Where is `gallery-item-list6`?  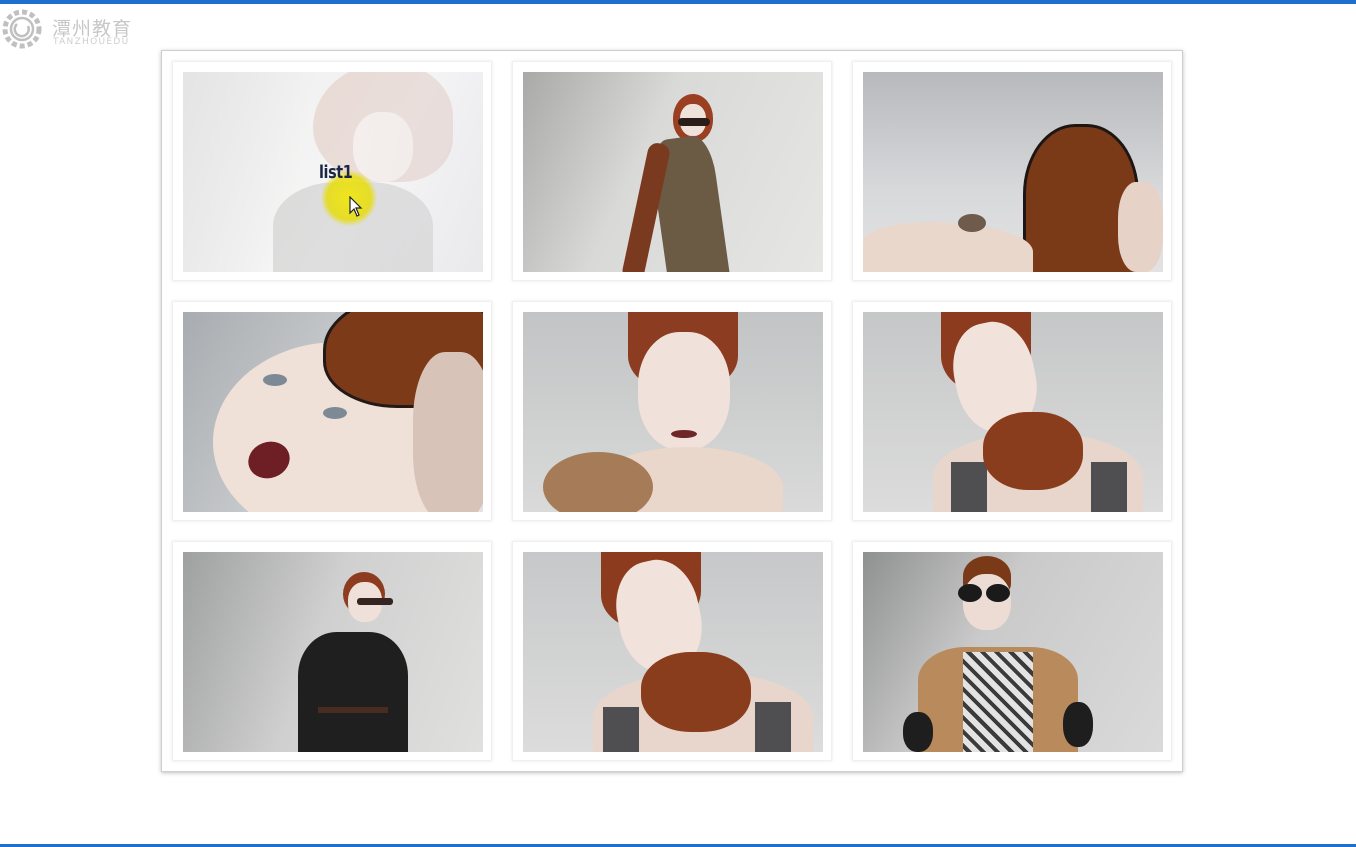 gallery-item-list6 is located at coordinates (1012, 411).